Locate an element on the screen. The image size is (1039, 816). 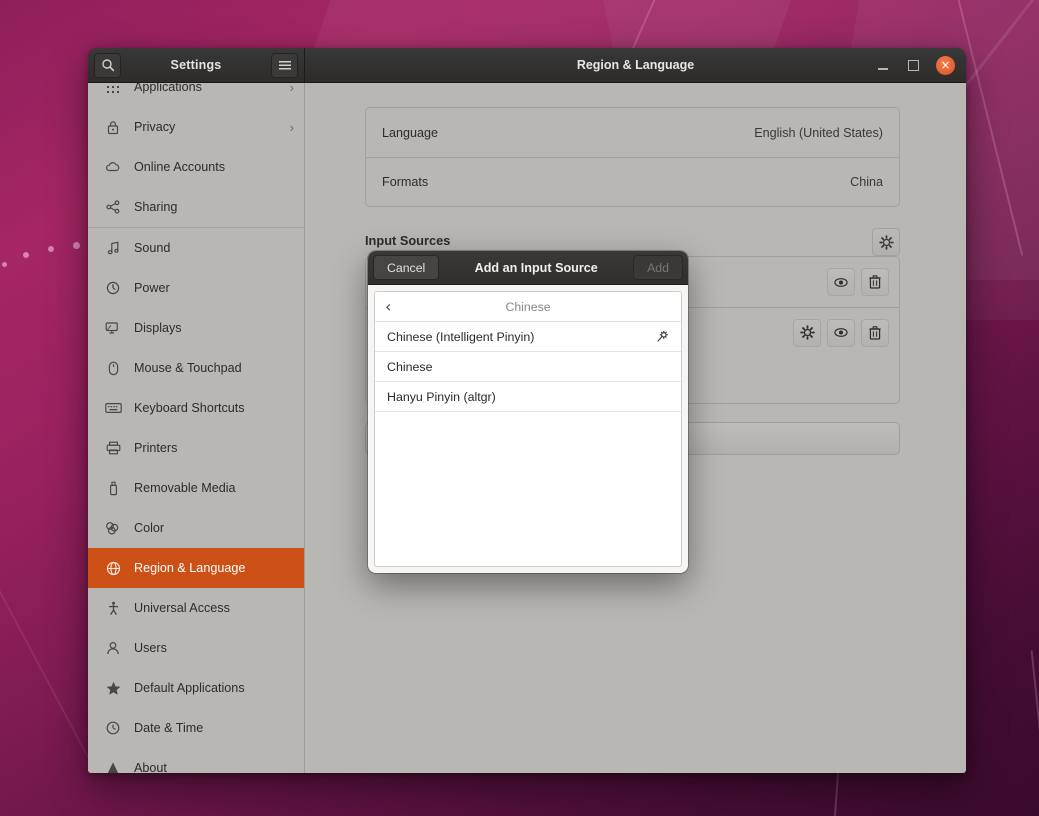
eye-icon is located at coordinates (841, 332).